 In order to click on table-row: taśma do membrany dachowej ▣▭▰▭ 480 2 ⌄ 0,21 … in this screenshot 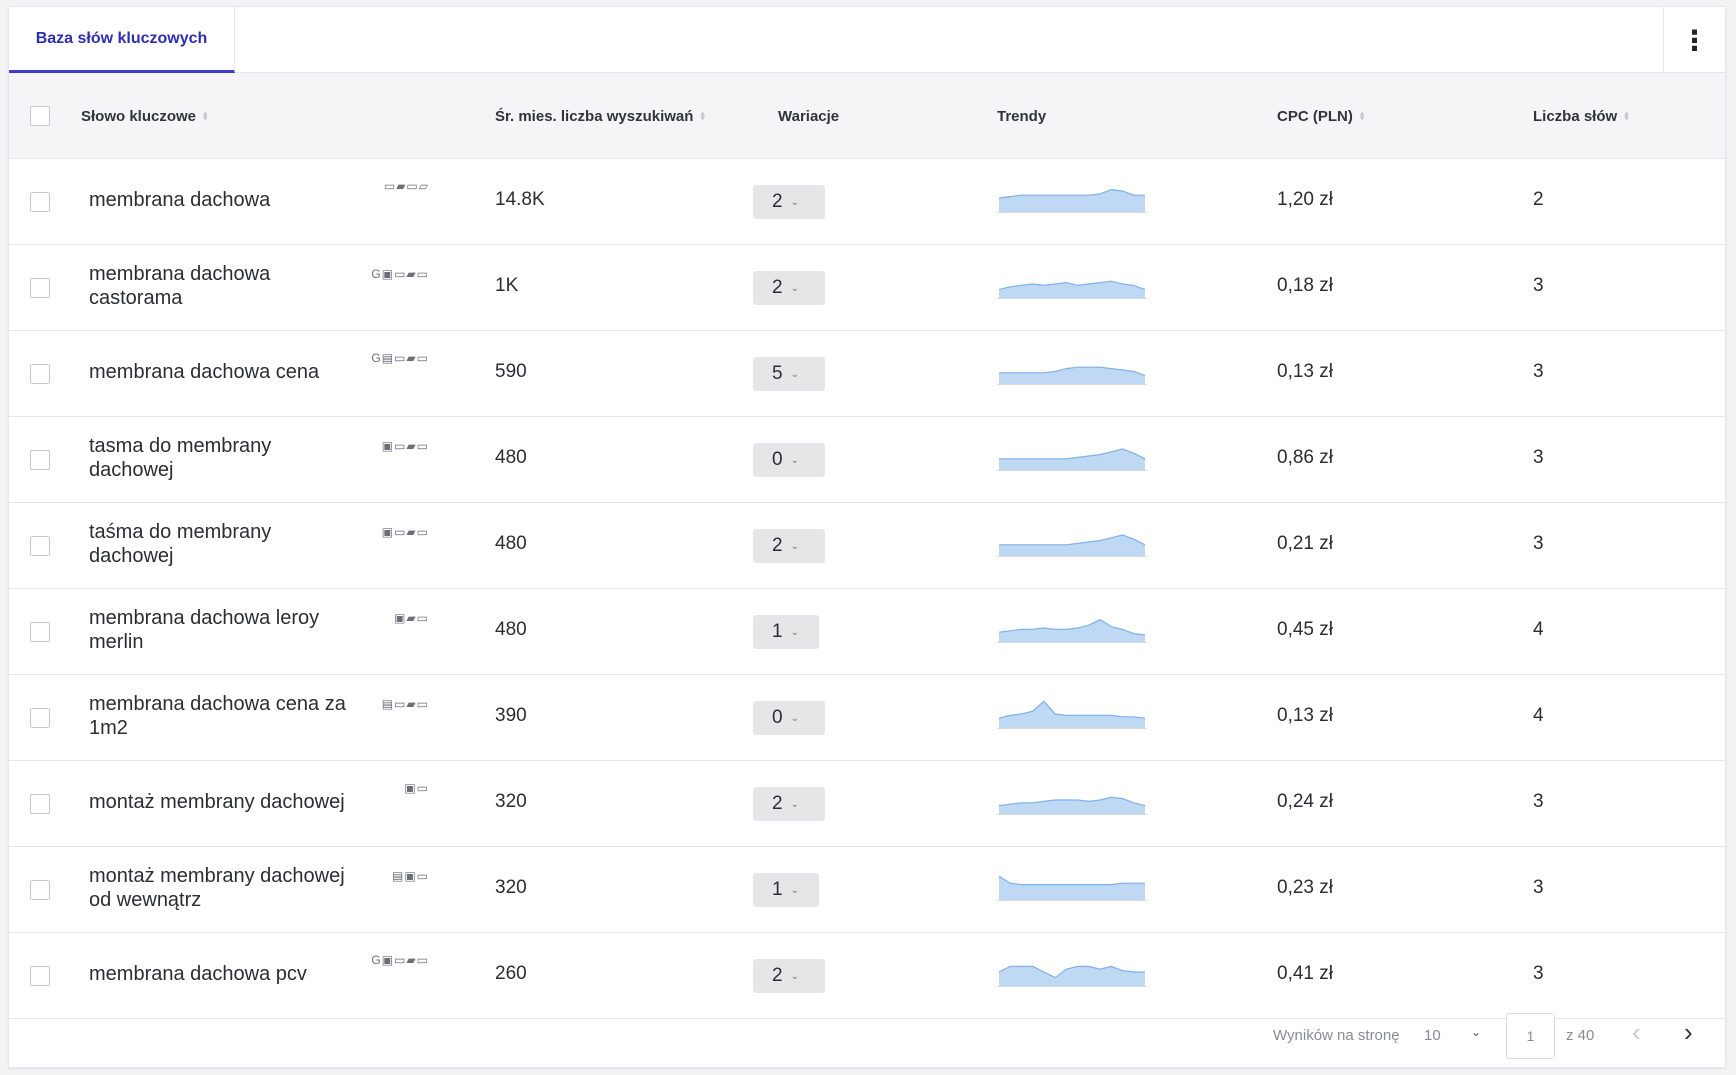, I will do `click(867, 546)`.